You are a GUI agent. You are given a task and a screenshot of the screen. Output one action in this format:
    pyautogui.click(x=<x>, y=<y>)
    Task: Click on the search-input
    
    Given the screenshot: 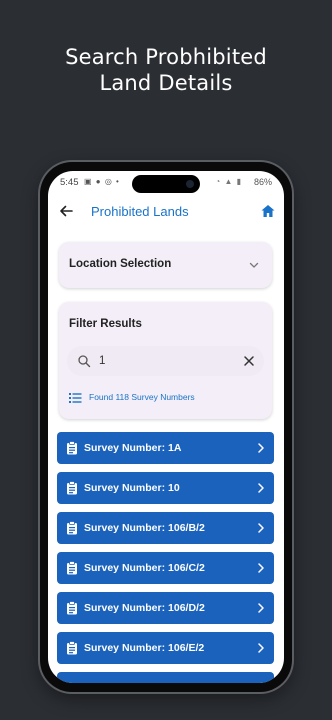 What is the action you would take?
    pyautogui.click(x=164, y=361)
    